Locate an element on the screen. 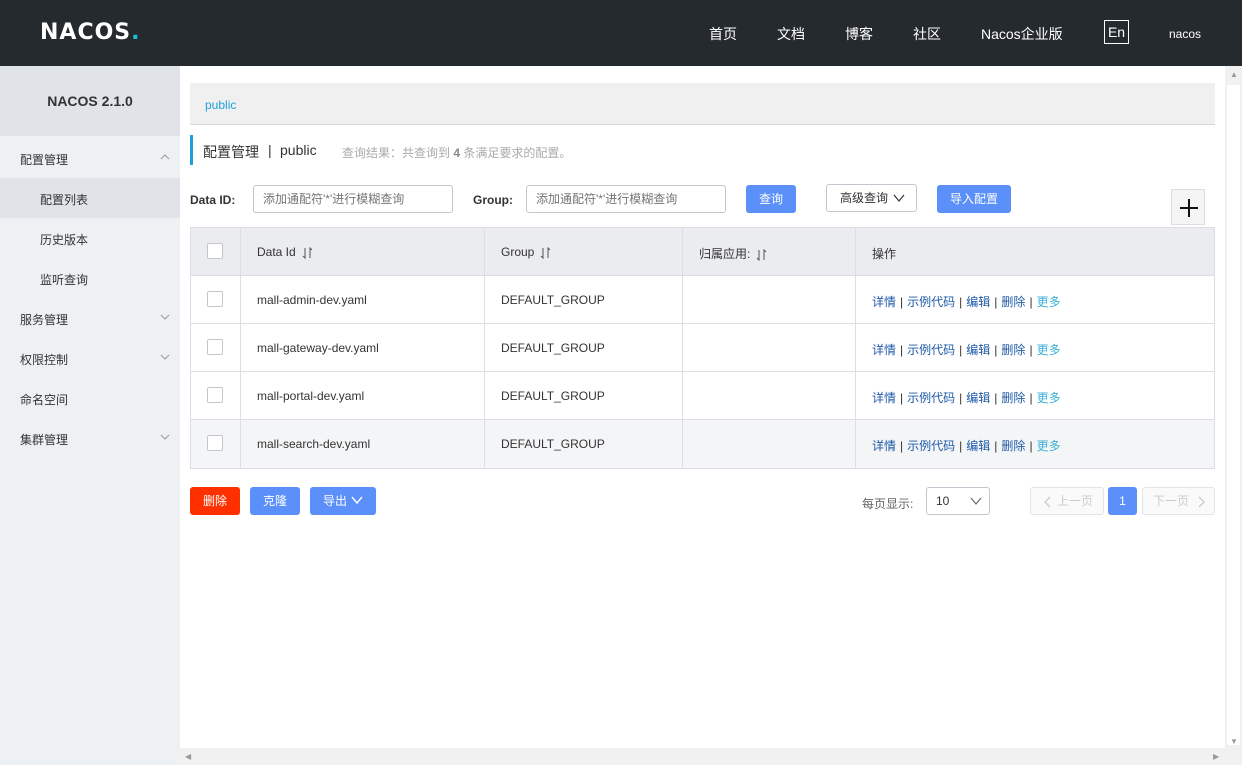 The height and width of the screenshot is (765, 1242). sidebar-item-config-management: 配置管理 is located at coordinates (90, 158).